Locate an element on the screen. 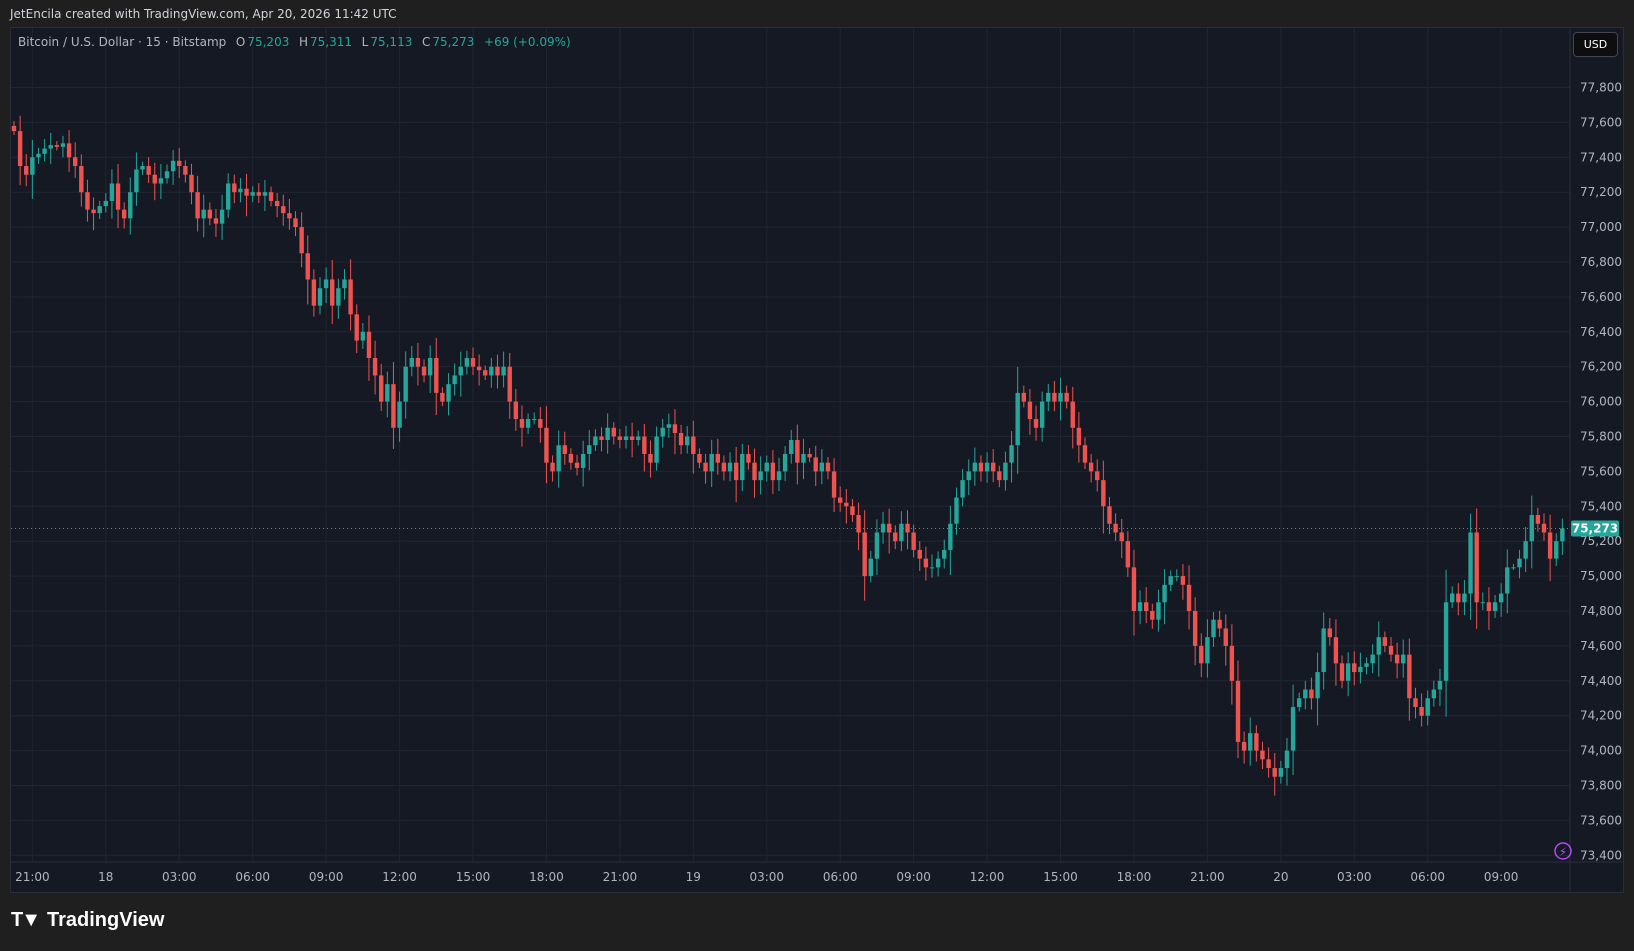 This screenshot has width=1634, height=951. price-tick-label: 76,800 is located at coordinates (1601, 262).